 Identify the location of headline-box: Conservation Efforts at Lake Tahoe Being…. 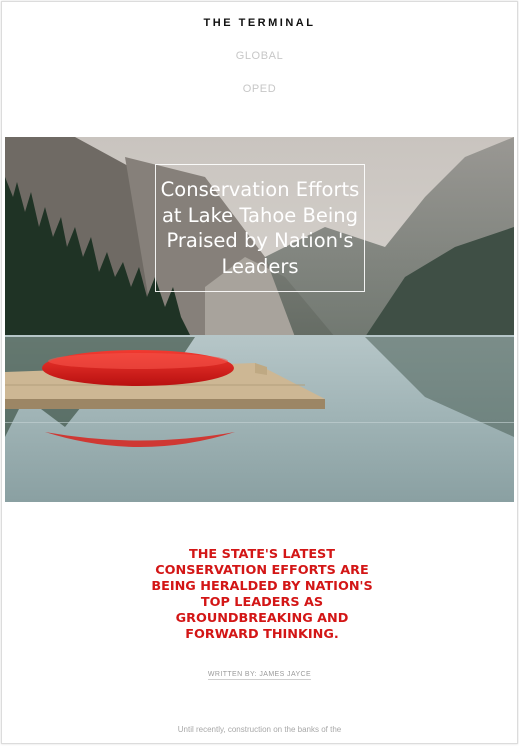
(260, 228).